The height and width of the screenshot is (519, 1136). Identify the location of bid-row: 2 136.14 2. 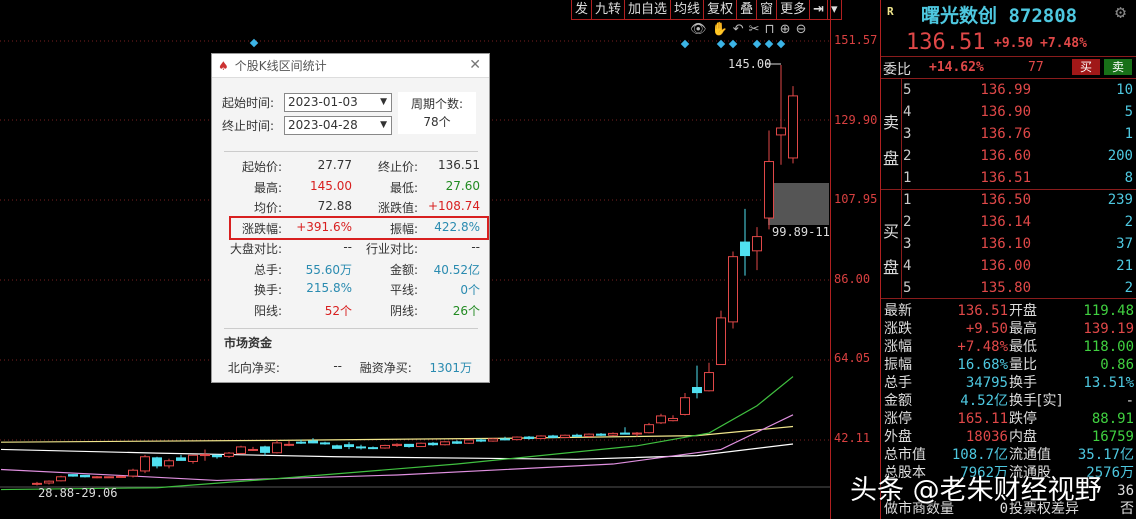
(1017, 222).